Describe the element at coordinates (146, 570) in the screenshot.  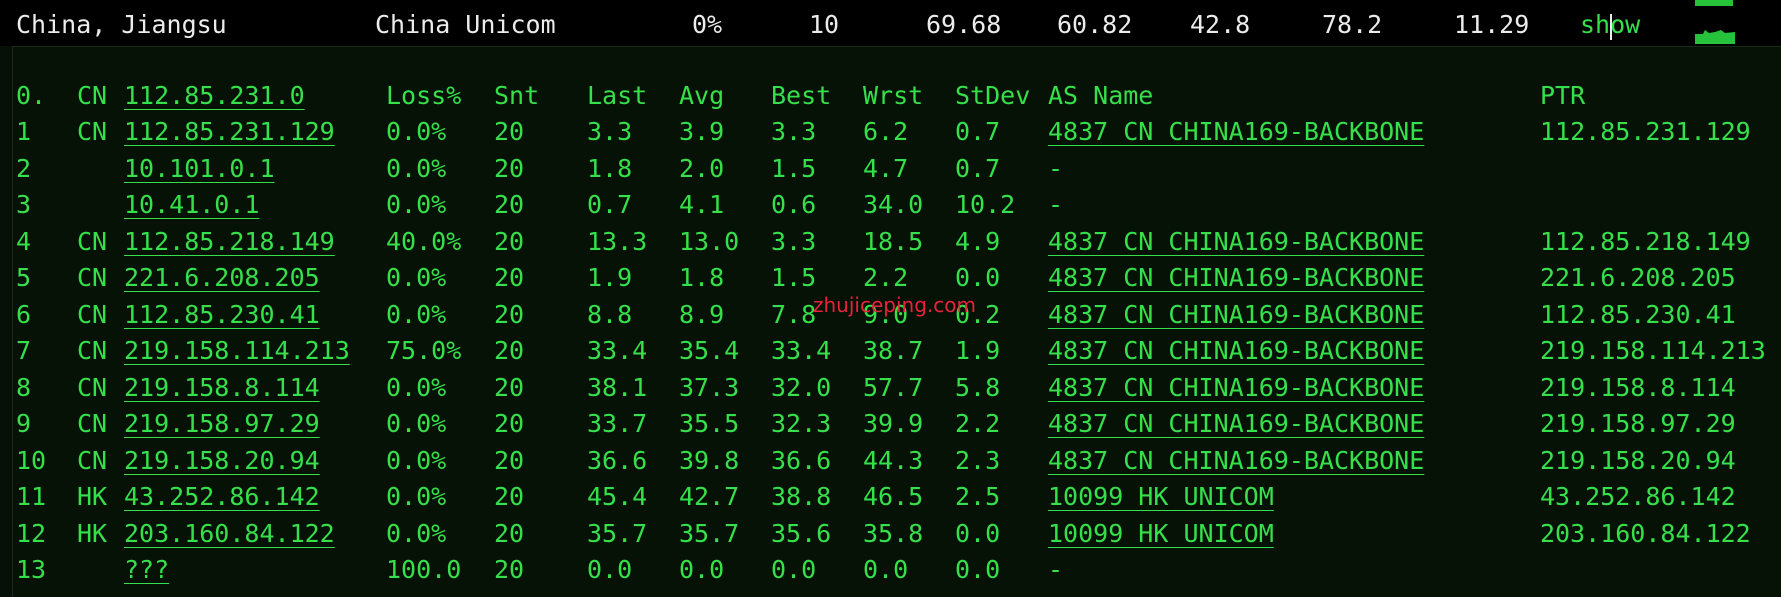
I see `host-link: ???` at that location.